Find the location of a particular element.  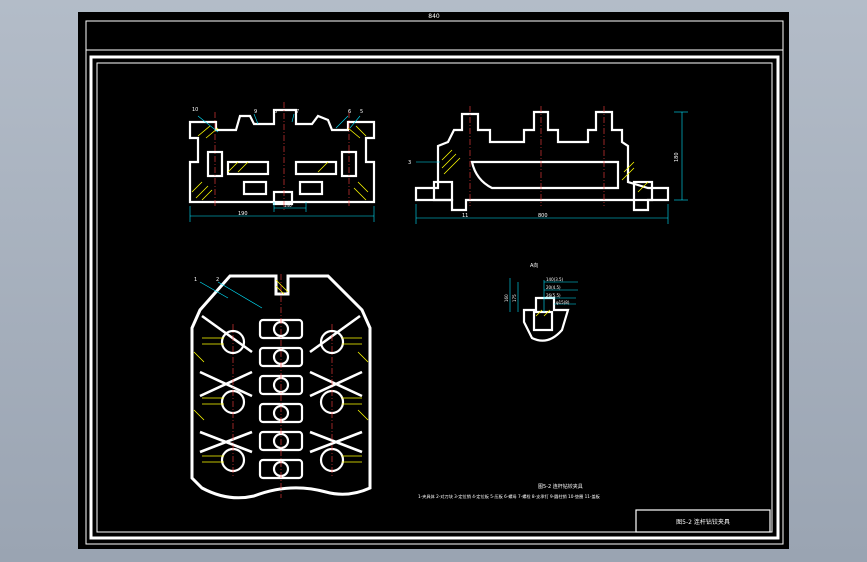

top-view-dim-slot: 140 is located at coordinates (288, 205).